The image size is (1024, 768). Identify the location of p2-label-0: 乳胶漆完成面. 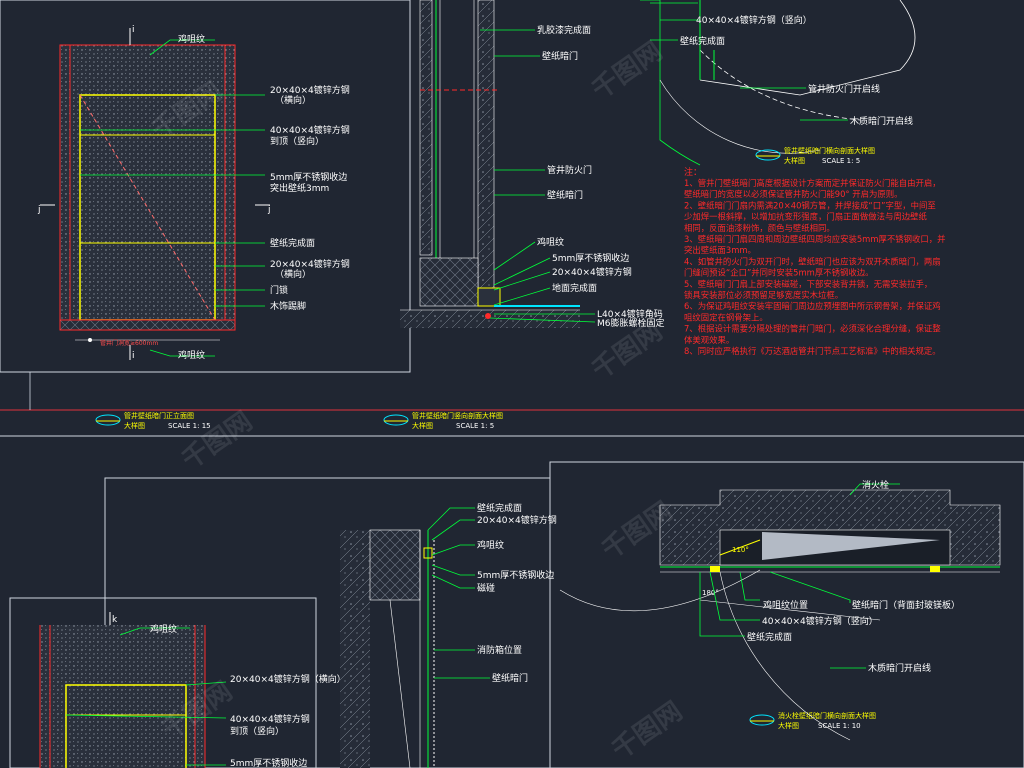
(564, 30).